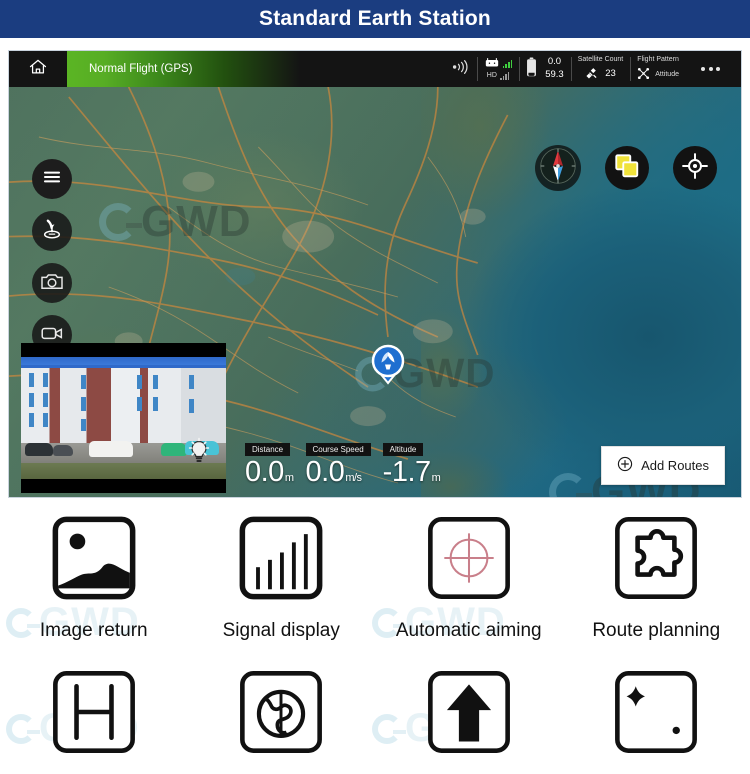 The height and width of the screenshot is (774, 750). I want to click on telemetry-value-group: 0.0 m/s, so click(334, 472).